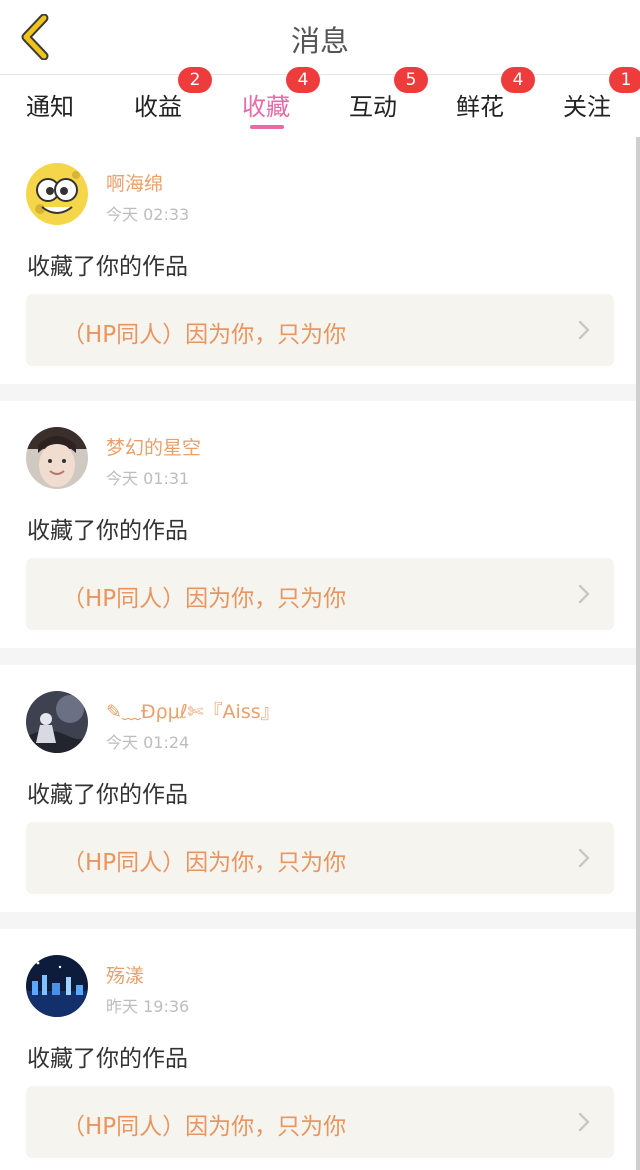 The height and width of the screenshot is (1170, 640). What do you see at coordinates (267, 127) in the screenshot?
I see `active-tab-indicator` at bounding box center [267, 127].